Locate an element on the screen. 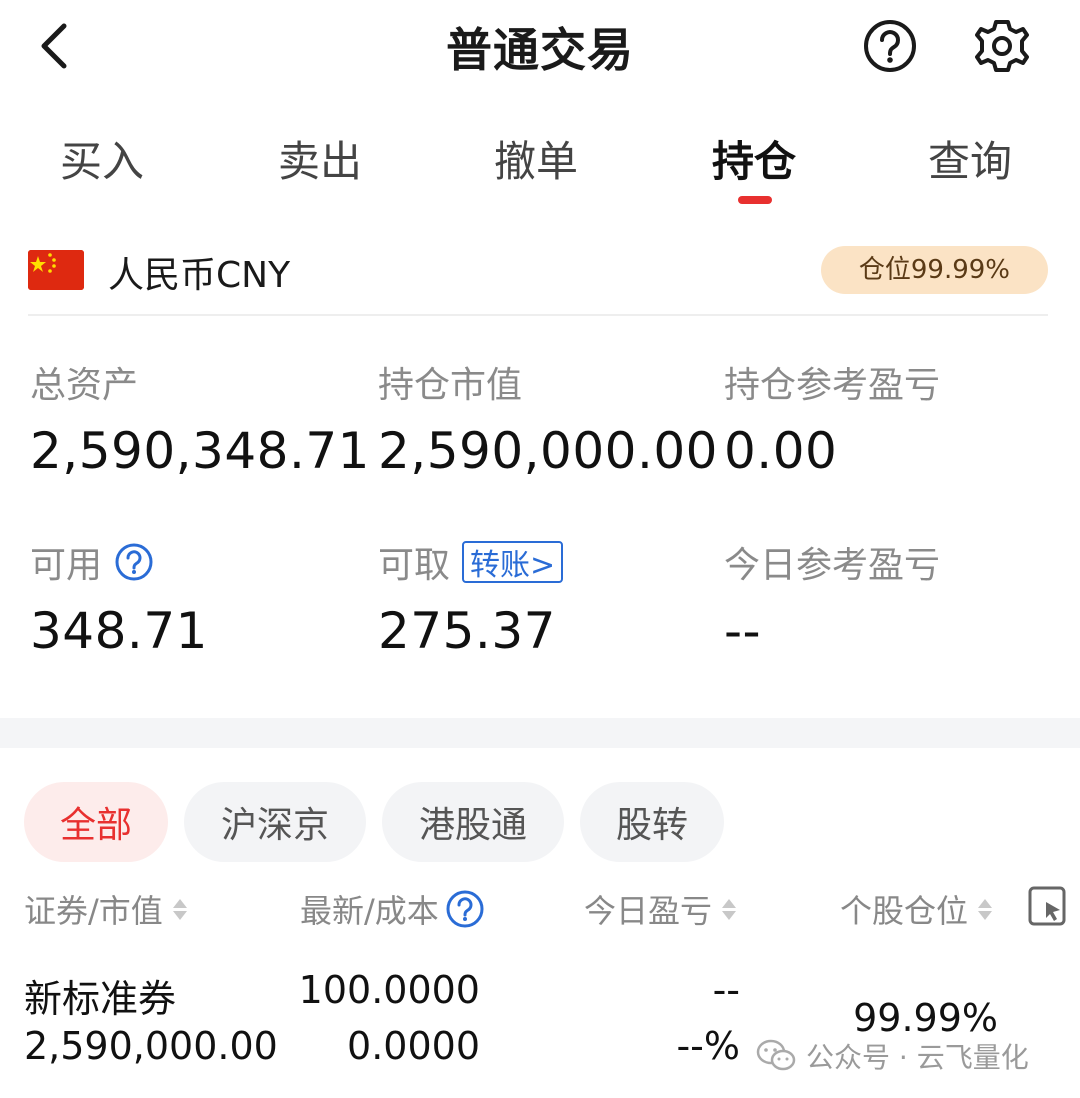 The height and width of the screenshot is (1098, 1080). position-ratio-badge: 仓位99.99% is located at coordinates (934, 270).